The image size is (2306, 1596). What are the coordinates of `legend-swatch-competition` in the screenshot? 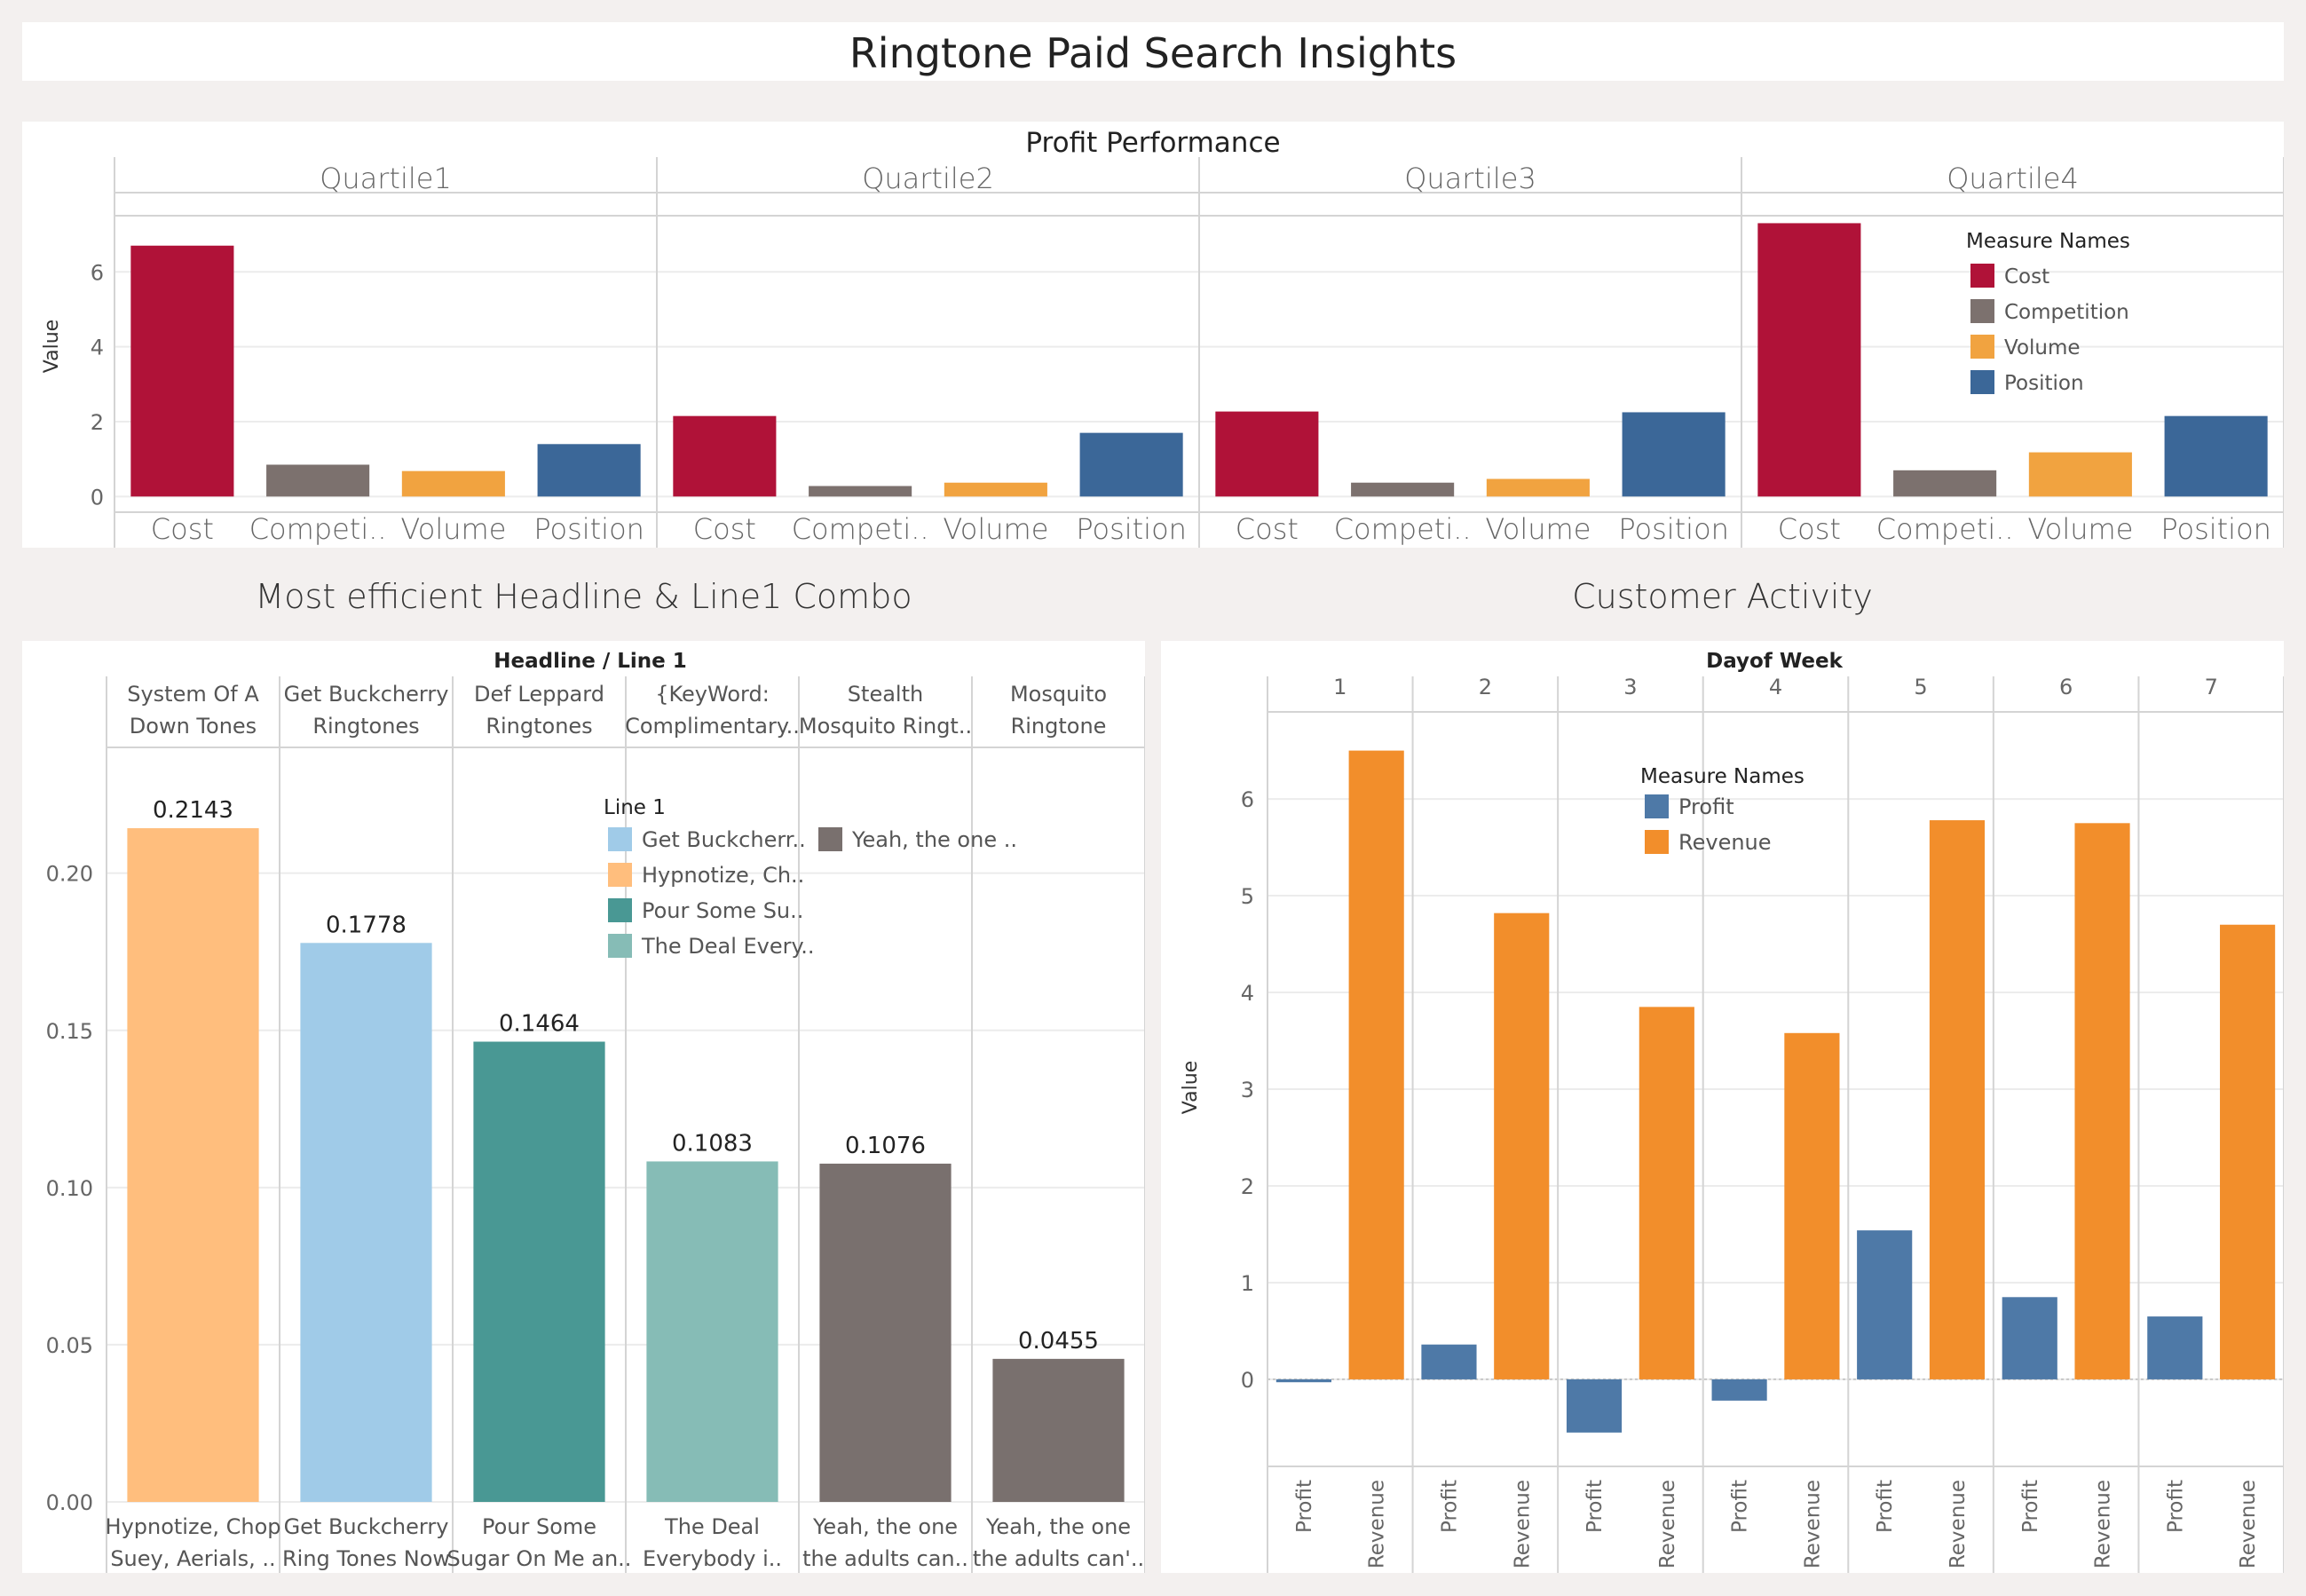 It's located at (1982, 311).